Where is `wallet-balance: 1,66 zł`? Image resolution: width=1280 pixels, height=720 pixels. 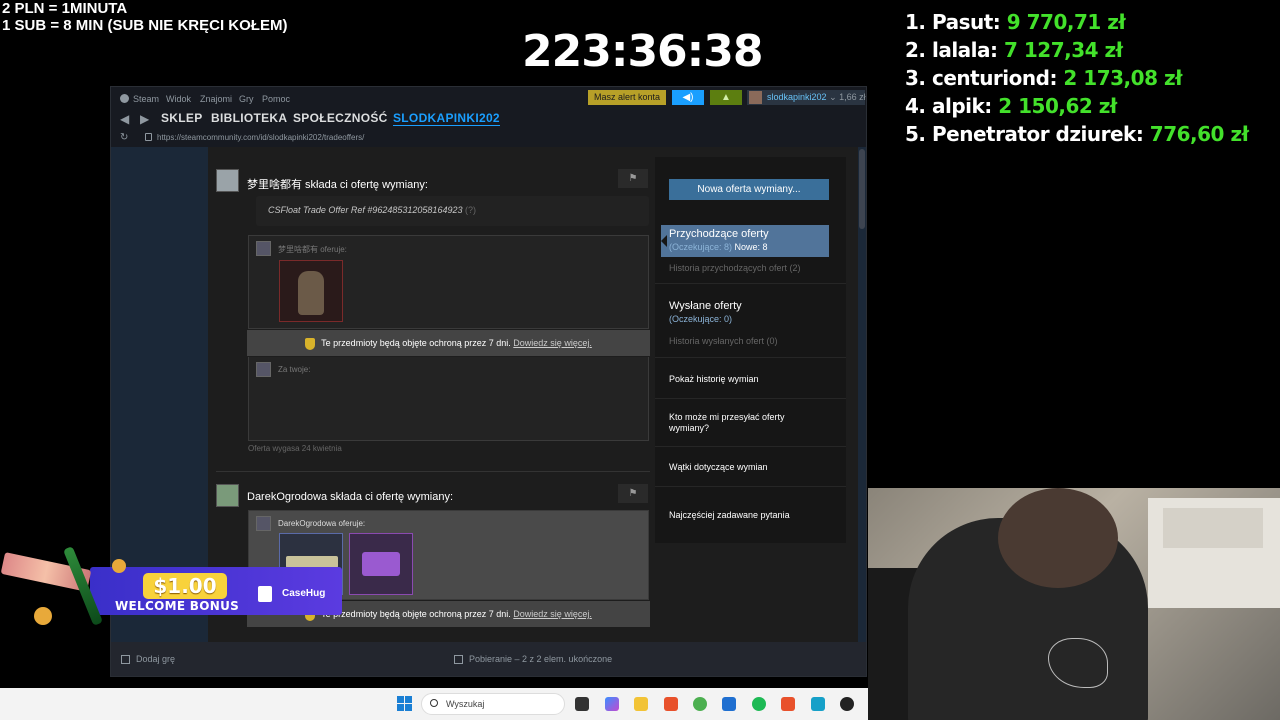 wallet-balance: 1,66 zł is located at coordinates (852, 97).